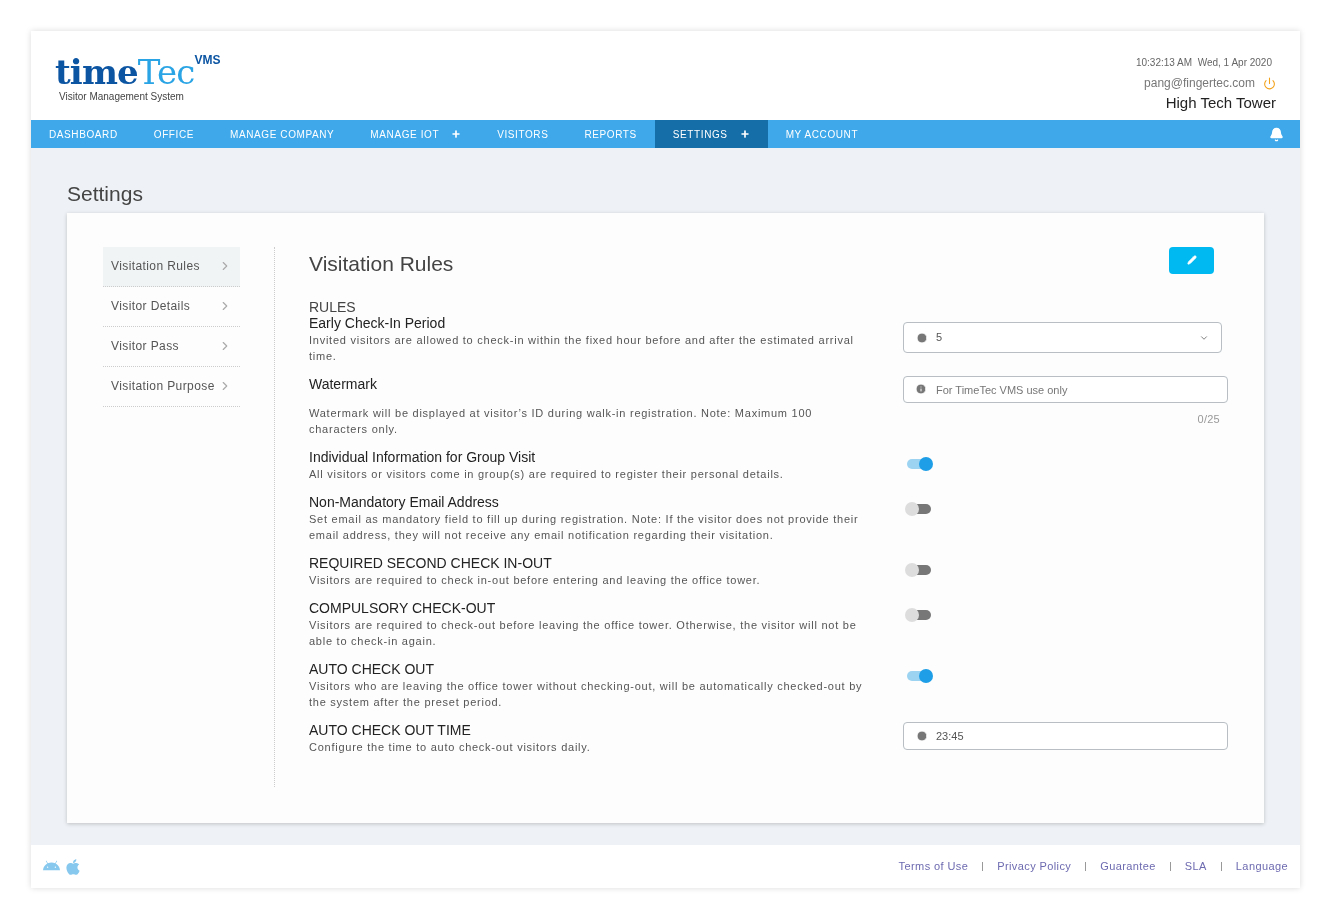 The image size is (1326, 924). I want to click on pencil-icon, so click(1191, 260).